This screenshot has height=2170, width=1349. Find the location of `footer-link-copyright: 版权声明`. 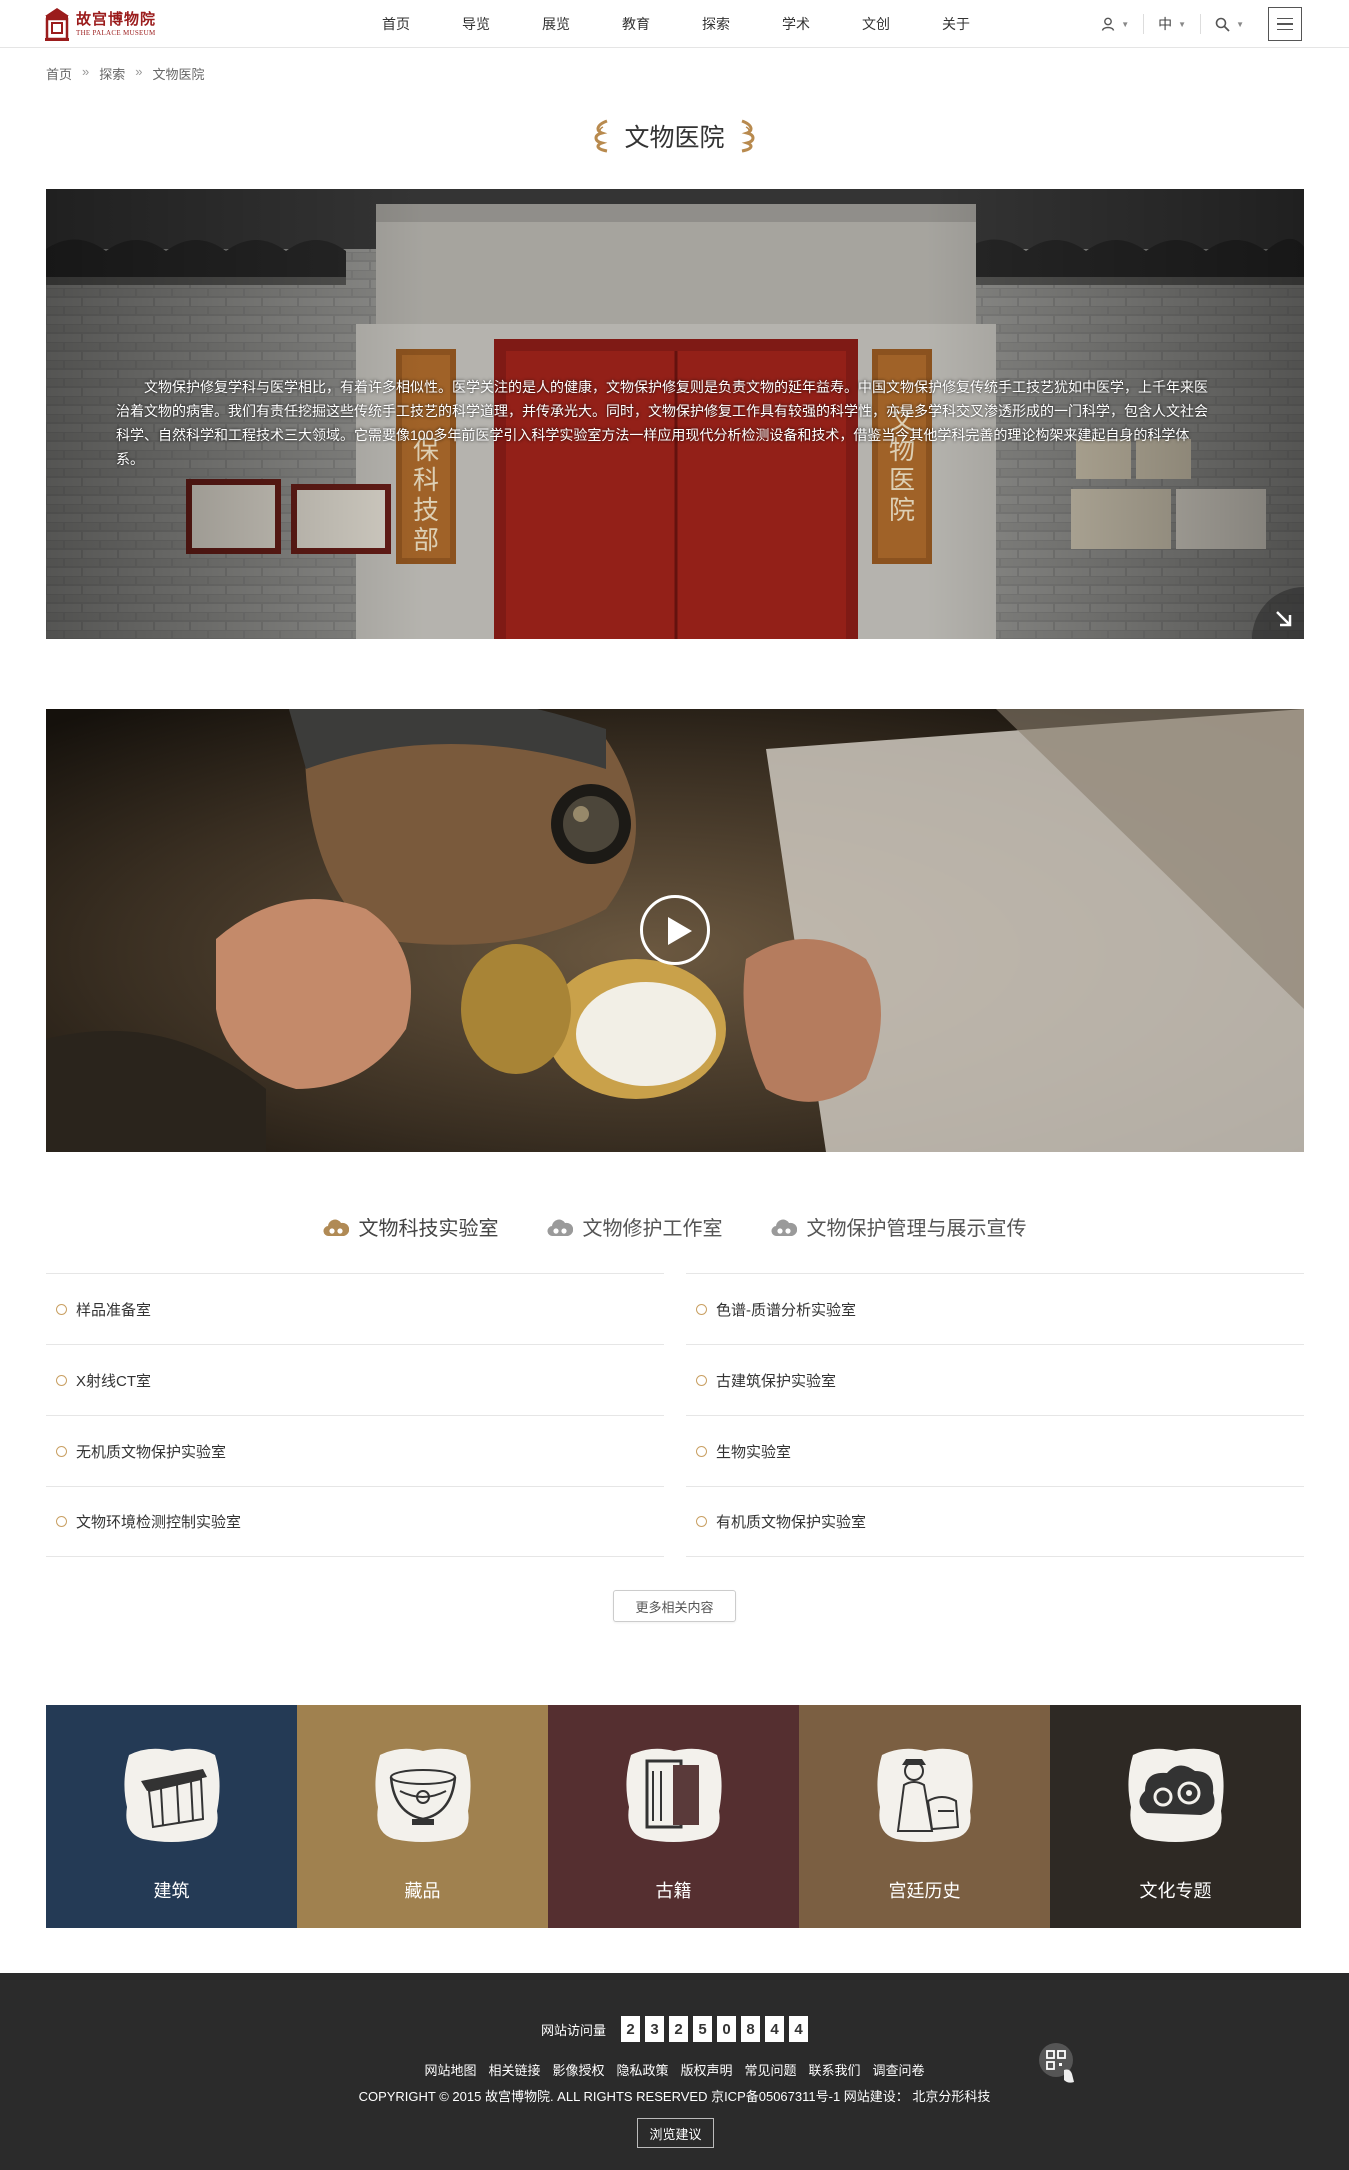

footer-link-copyright: 版权声明 is located at coordinates (707, 2069).